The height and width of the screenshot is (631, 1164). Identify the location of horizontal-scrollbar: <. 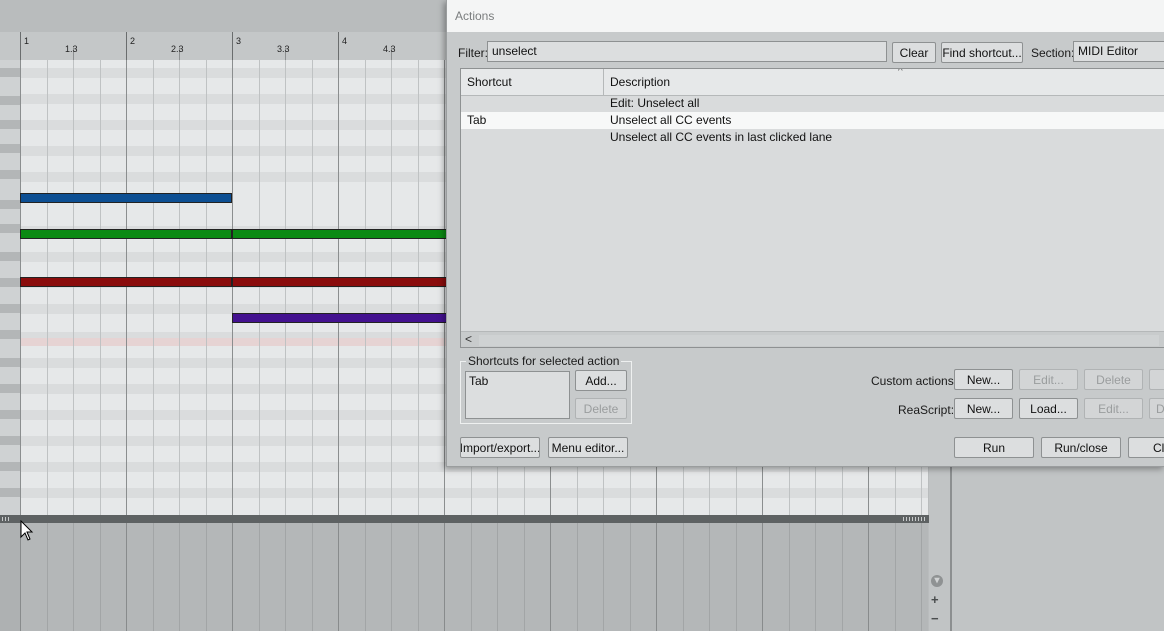
(812, 339).